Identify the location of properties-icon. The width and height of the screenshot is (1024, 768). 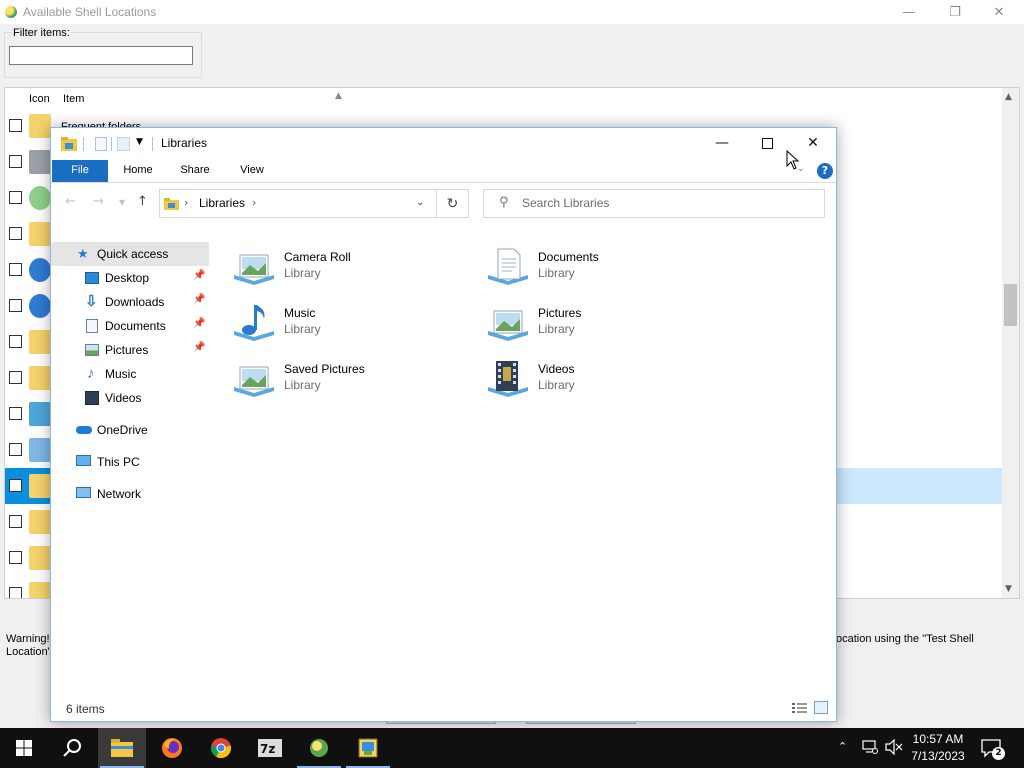
(101, 144).